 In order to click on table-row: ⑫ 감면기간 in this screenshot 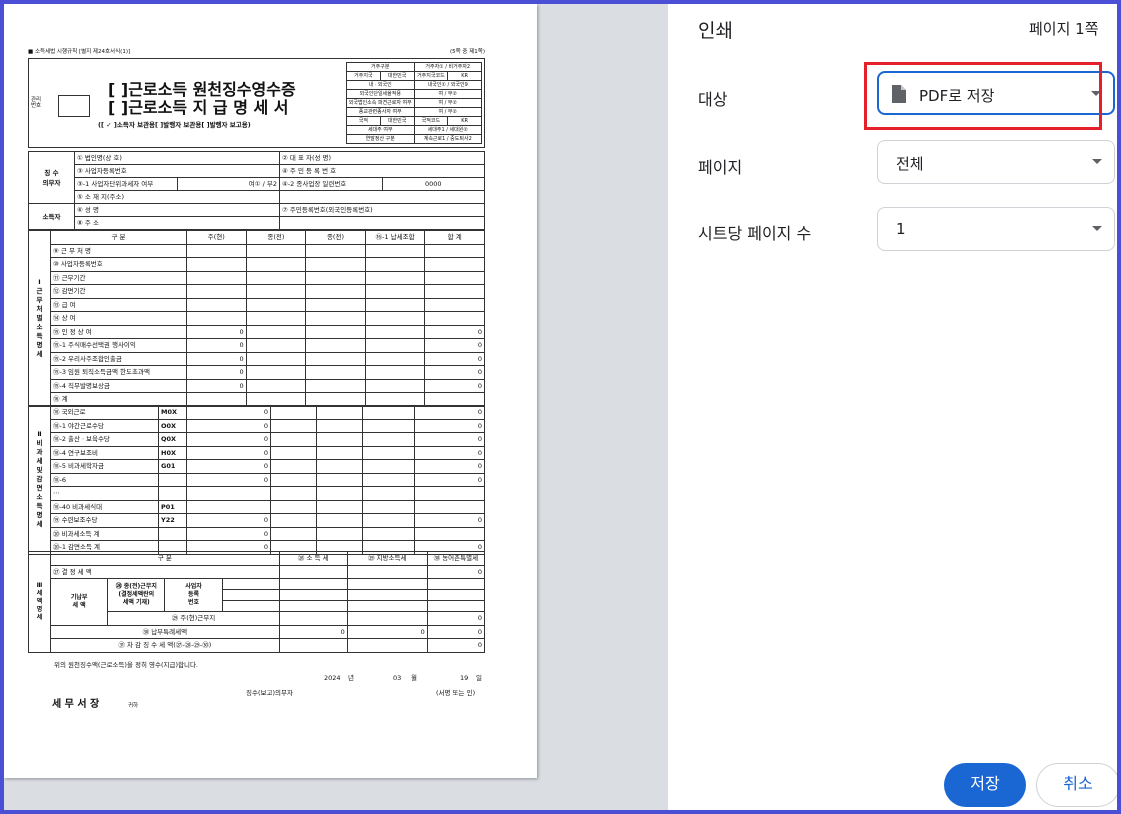, I will do `click(257, 291)`.